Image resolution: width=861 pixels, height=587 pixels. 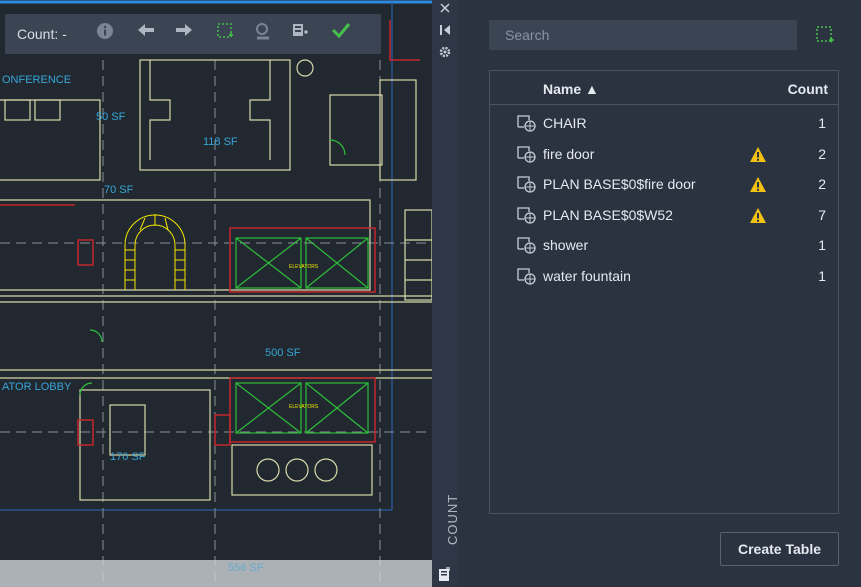 What do you see at coordinates (37, 80) in the screenshot?
I see `room-label-conference: ONFERENCE` at bounding box center [37, 80].